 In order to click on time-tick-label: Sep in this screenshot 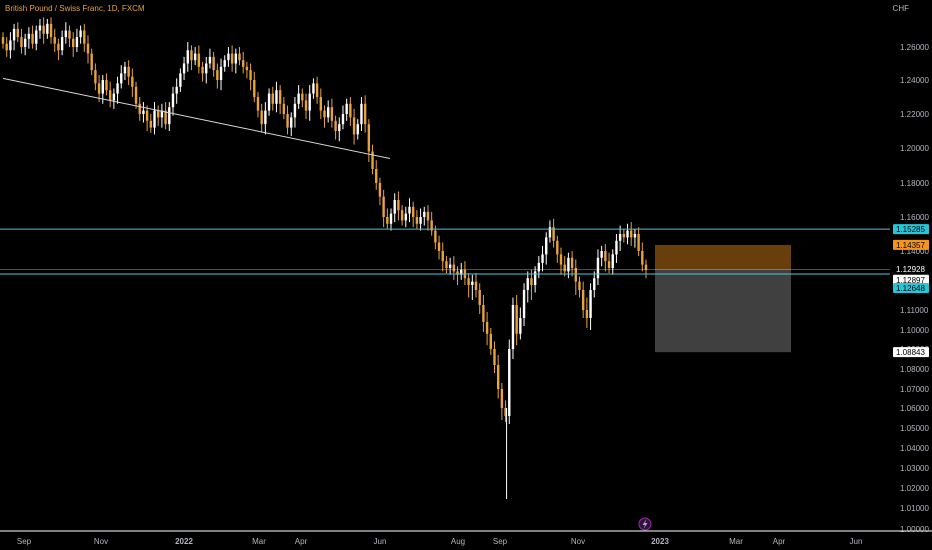, I will do `click(24, 541)`.